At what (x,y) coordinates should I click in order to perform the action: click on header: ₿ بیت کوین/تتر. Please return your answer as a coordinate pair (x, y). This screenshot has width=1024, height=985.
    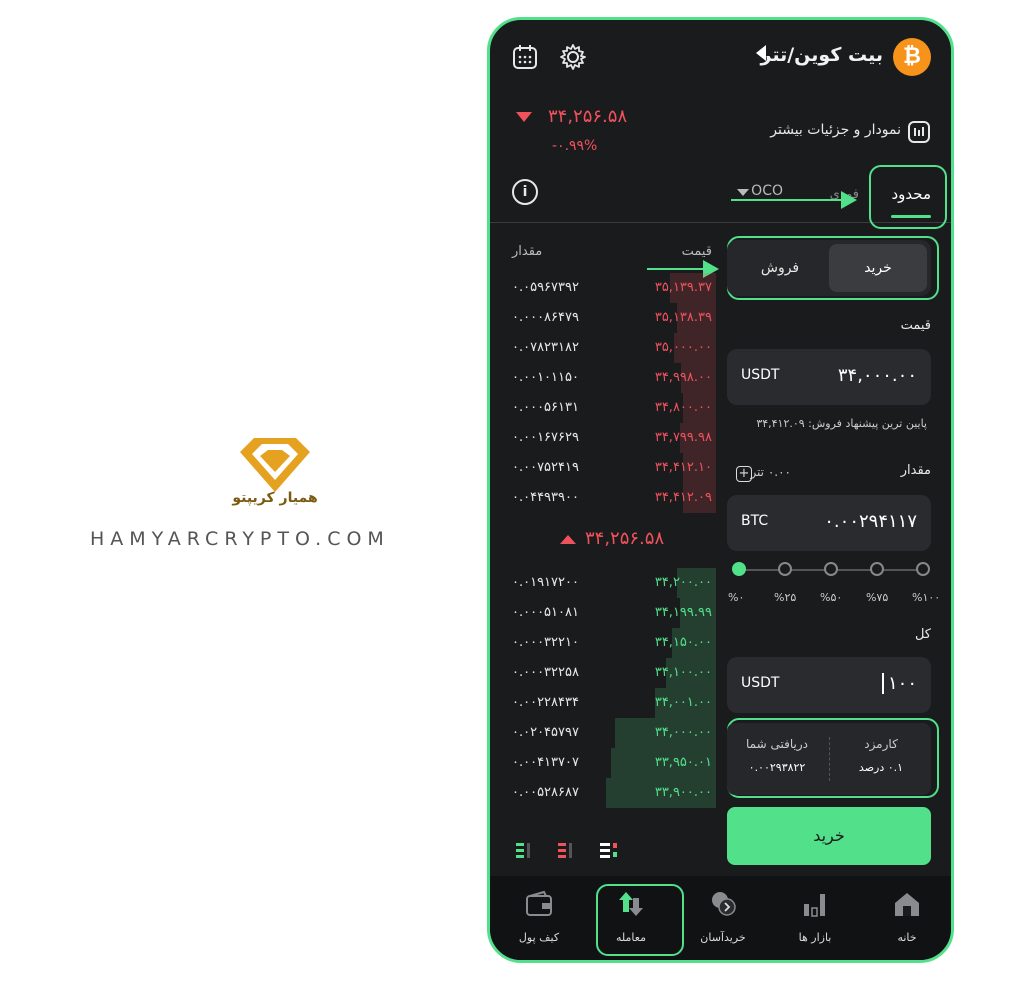
    Looking at the image, I should click on (720, 56).